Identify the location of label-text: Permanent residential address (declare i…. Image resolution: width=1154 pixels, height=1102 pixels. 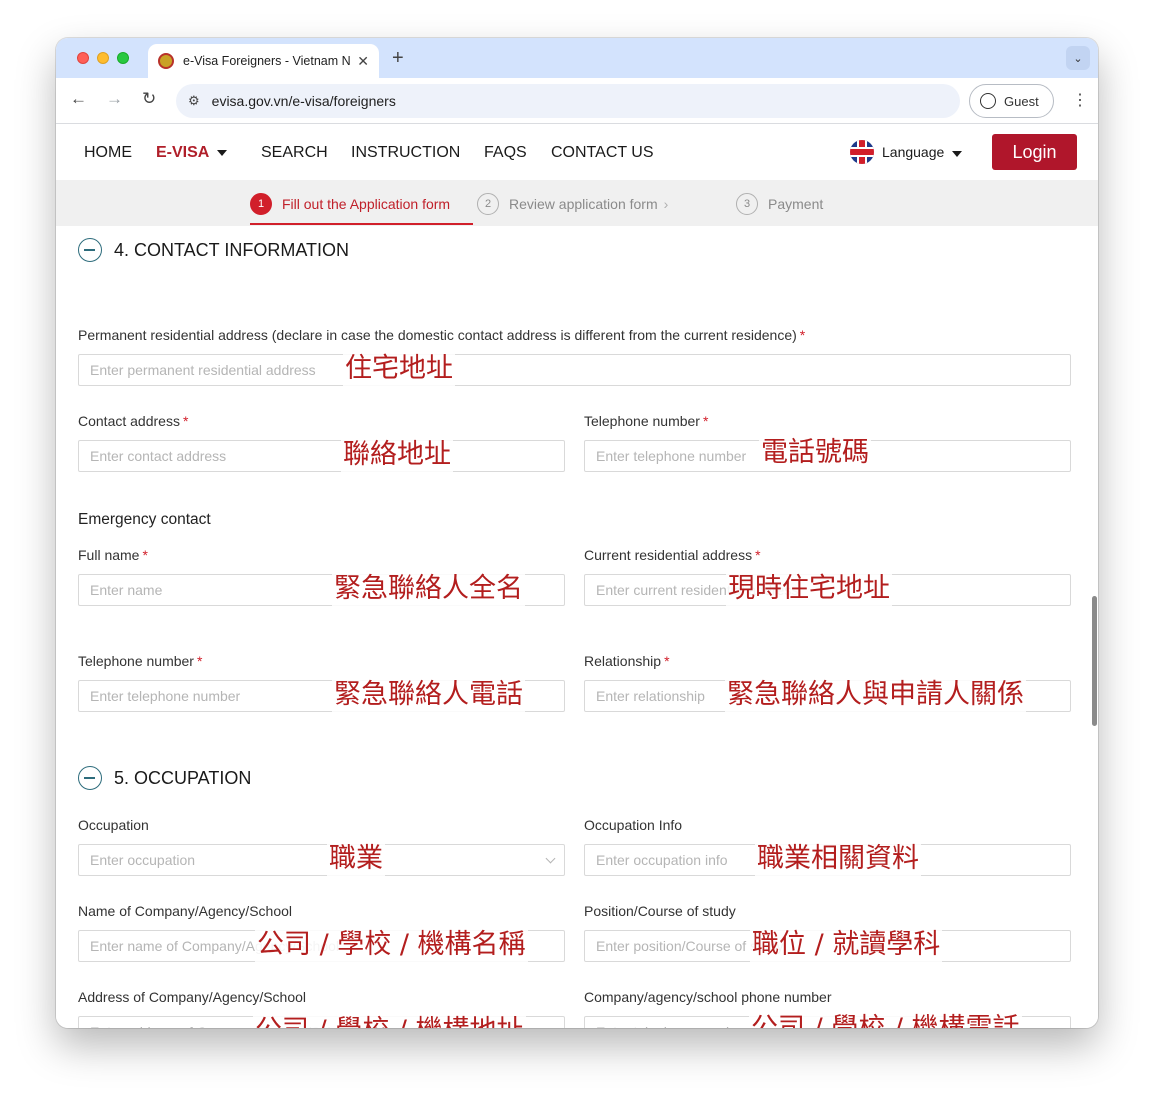
(437, 335).